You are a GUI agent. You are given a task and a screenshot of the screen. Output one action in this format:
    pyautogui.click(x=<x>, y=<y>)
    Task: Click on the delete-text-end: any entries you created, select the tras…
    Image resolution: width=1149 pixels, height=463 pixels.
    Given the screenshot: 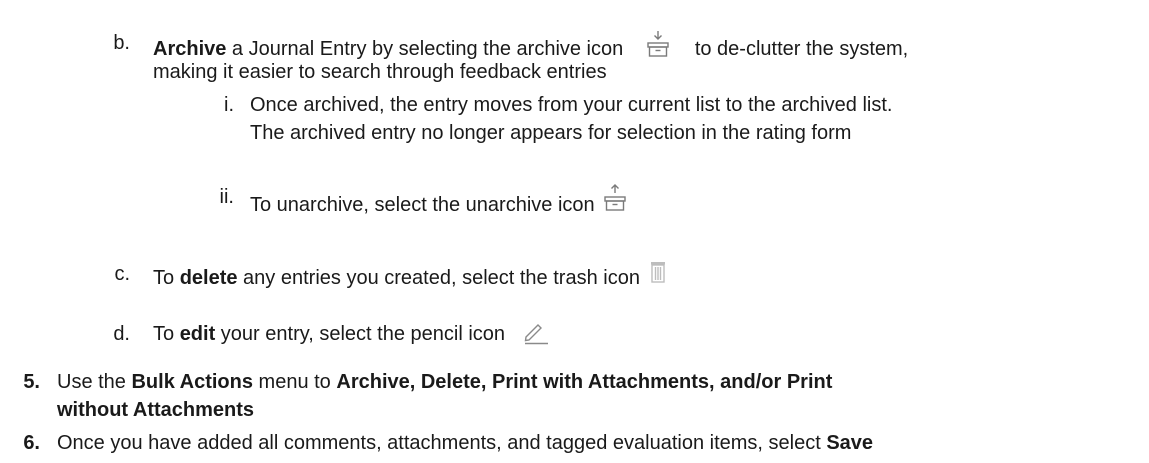 What is the action you would take?
    pyautogui.click(x=438, y=278)
    